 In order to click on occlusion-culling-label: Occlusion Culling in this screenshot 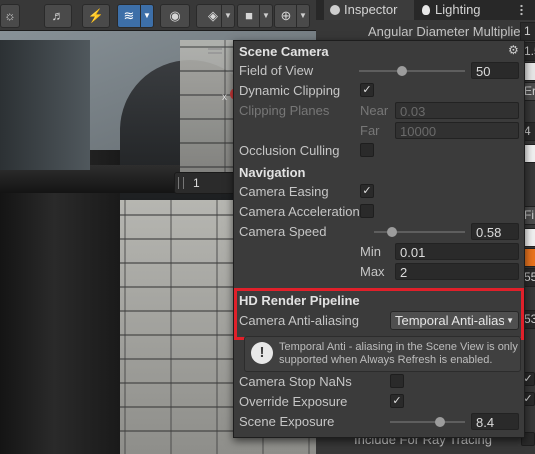, I will do `click(289, 150)`.